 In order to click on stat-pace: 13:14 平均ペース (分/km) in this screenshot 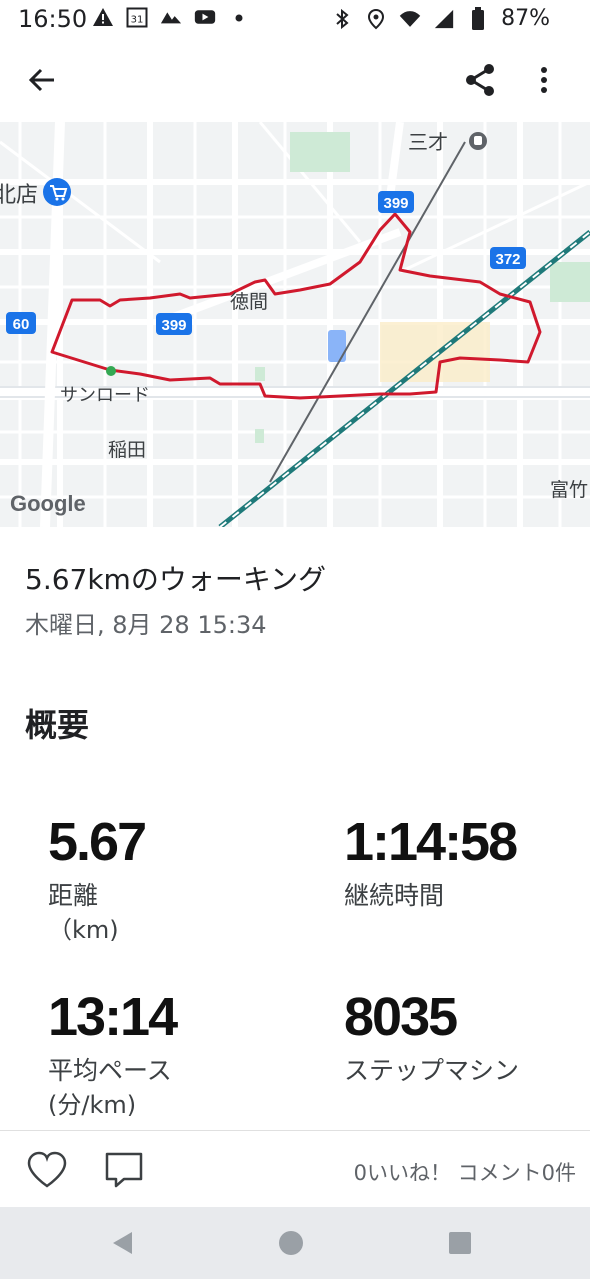, I will do `click(113, 1054)`.